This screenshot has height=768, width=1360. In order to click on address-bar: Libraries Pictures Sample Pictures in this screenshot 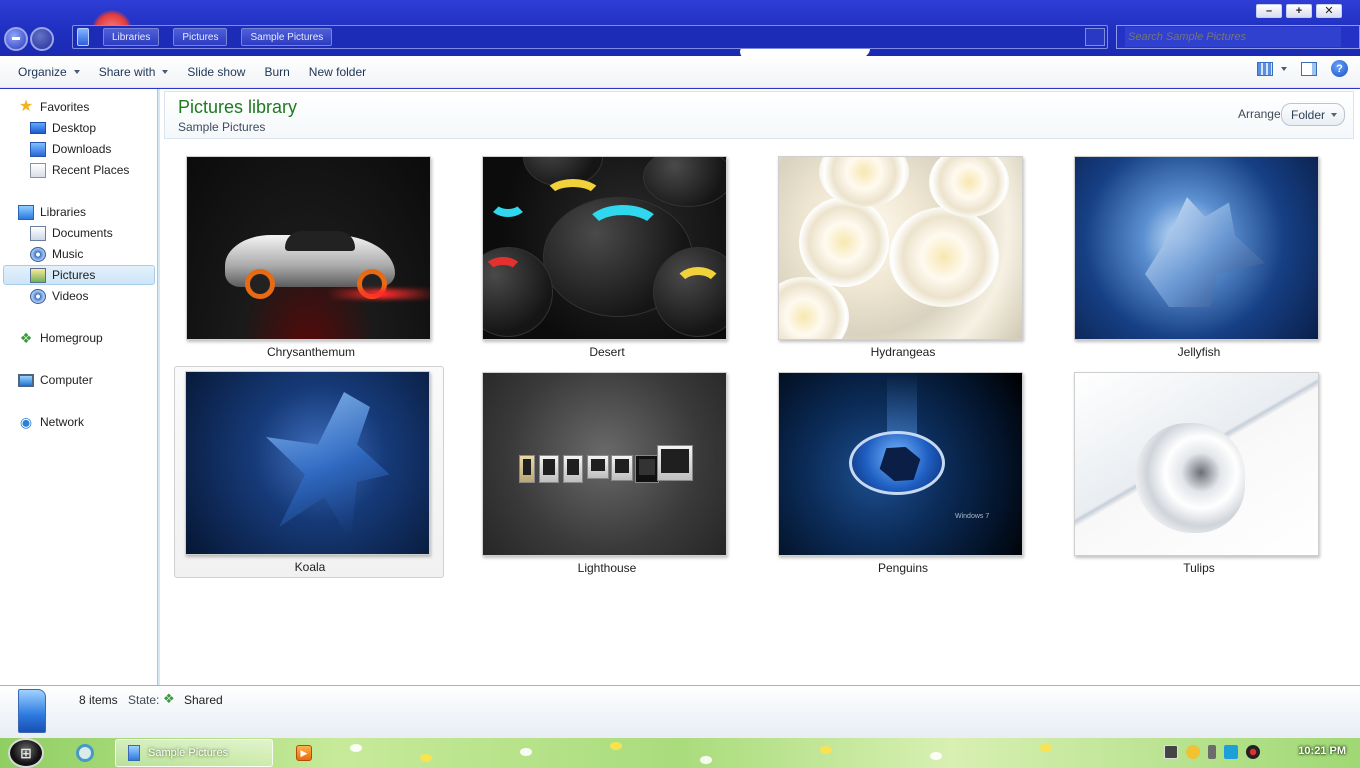, I will do `click(590, 37)`.